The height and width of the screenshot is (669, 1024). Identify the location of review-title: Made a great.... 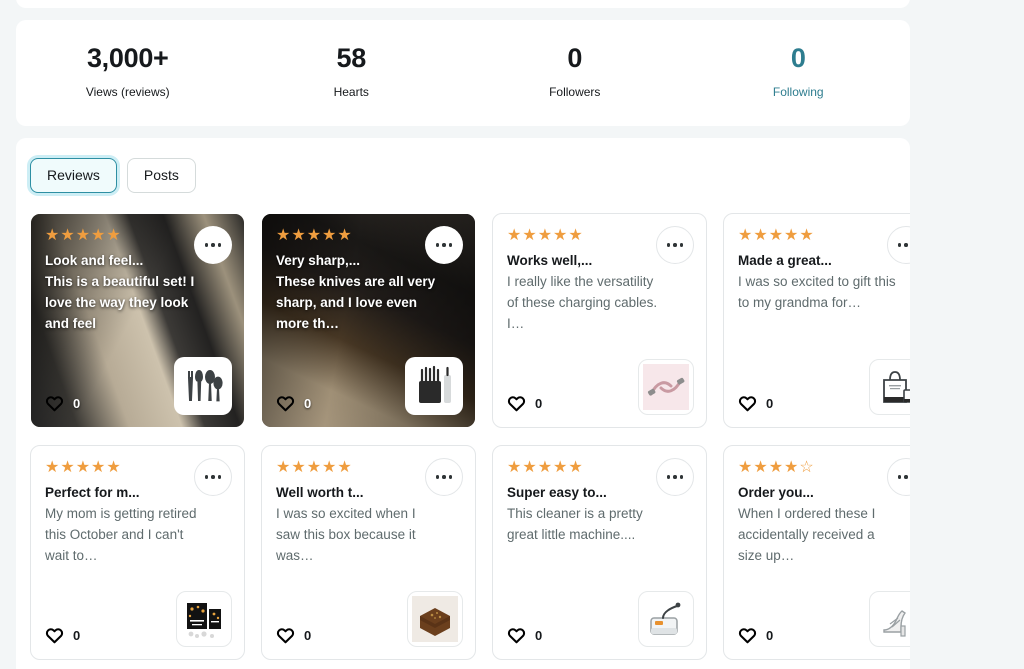
(785, 260).